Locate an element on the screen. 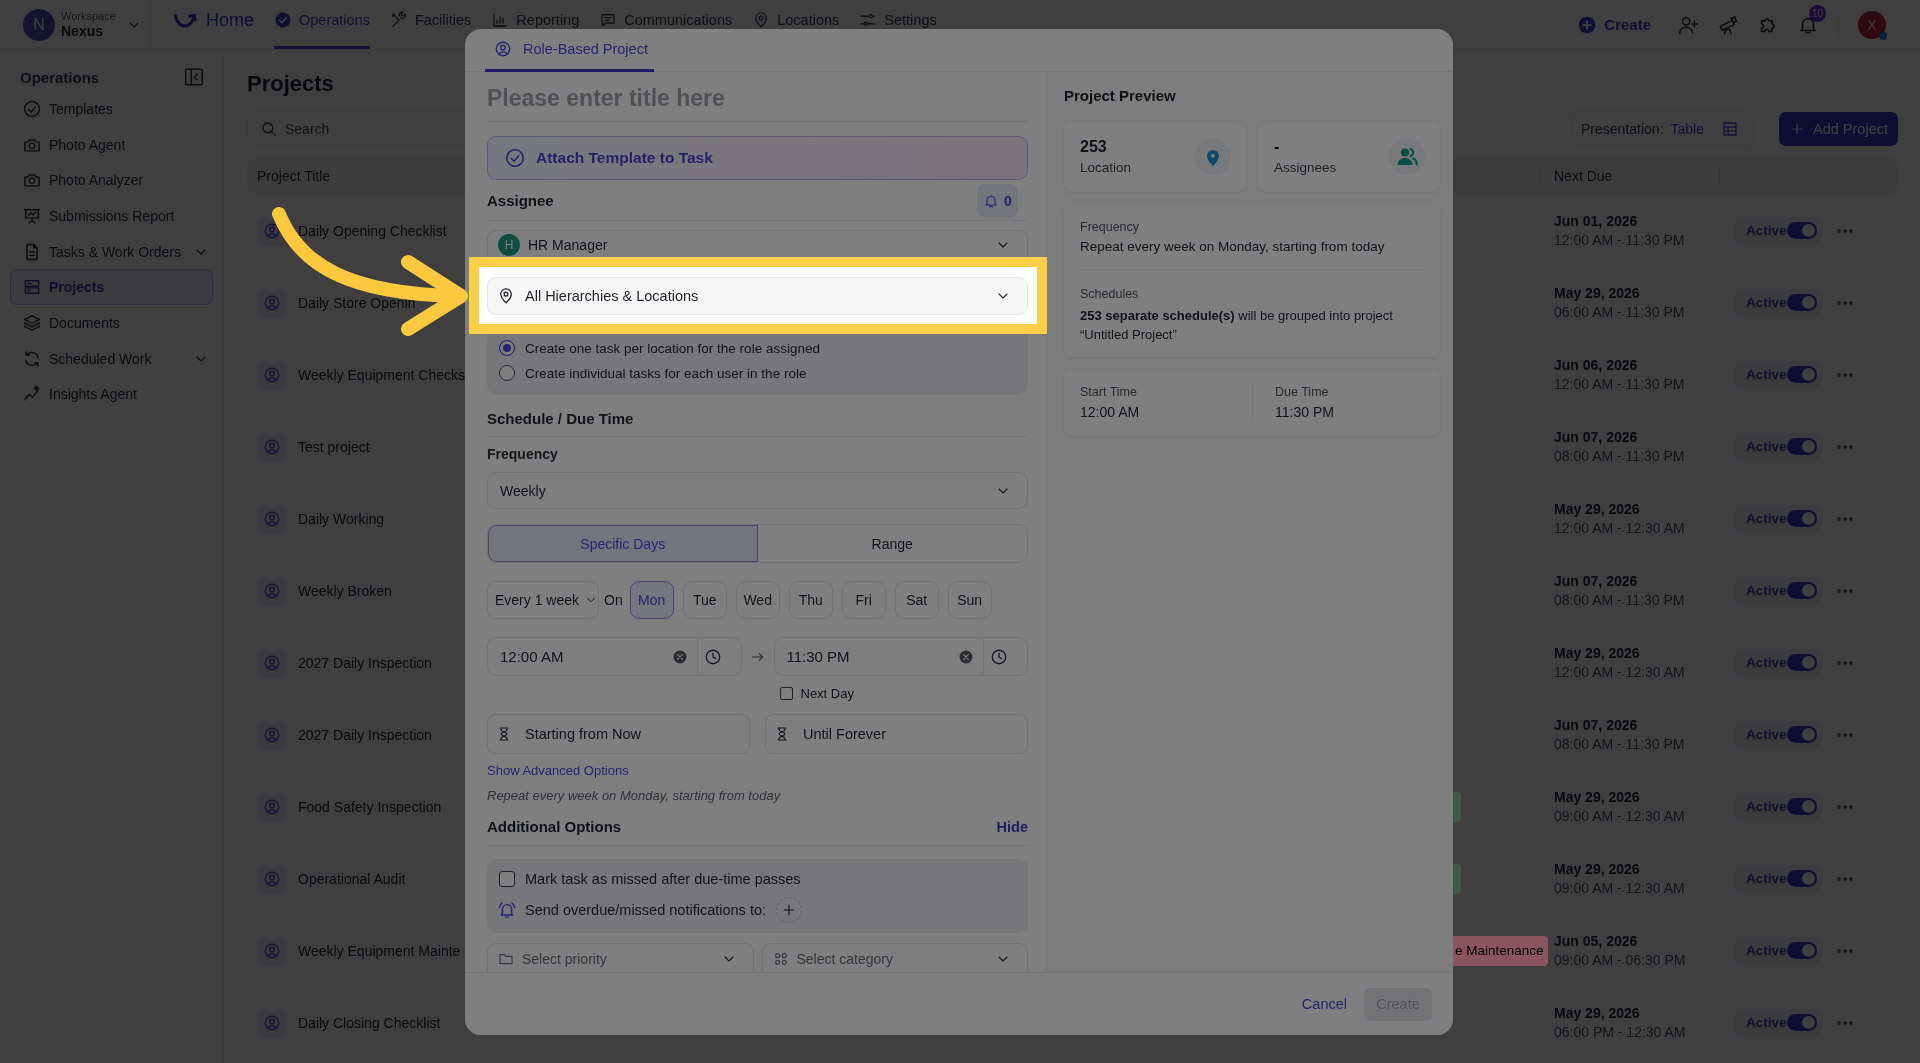 Image resolution: width=1920 pixels, height=1063 pixels. attach-template-button: Attach Template to Task is located at coordinates (757, 158).